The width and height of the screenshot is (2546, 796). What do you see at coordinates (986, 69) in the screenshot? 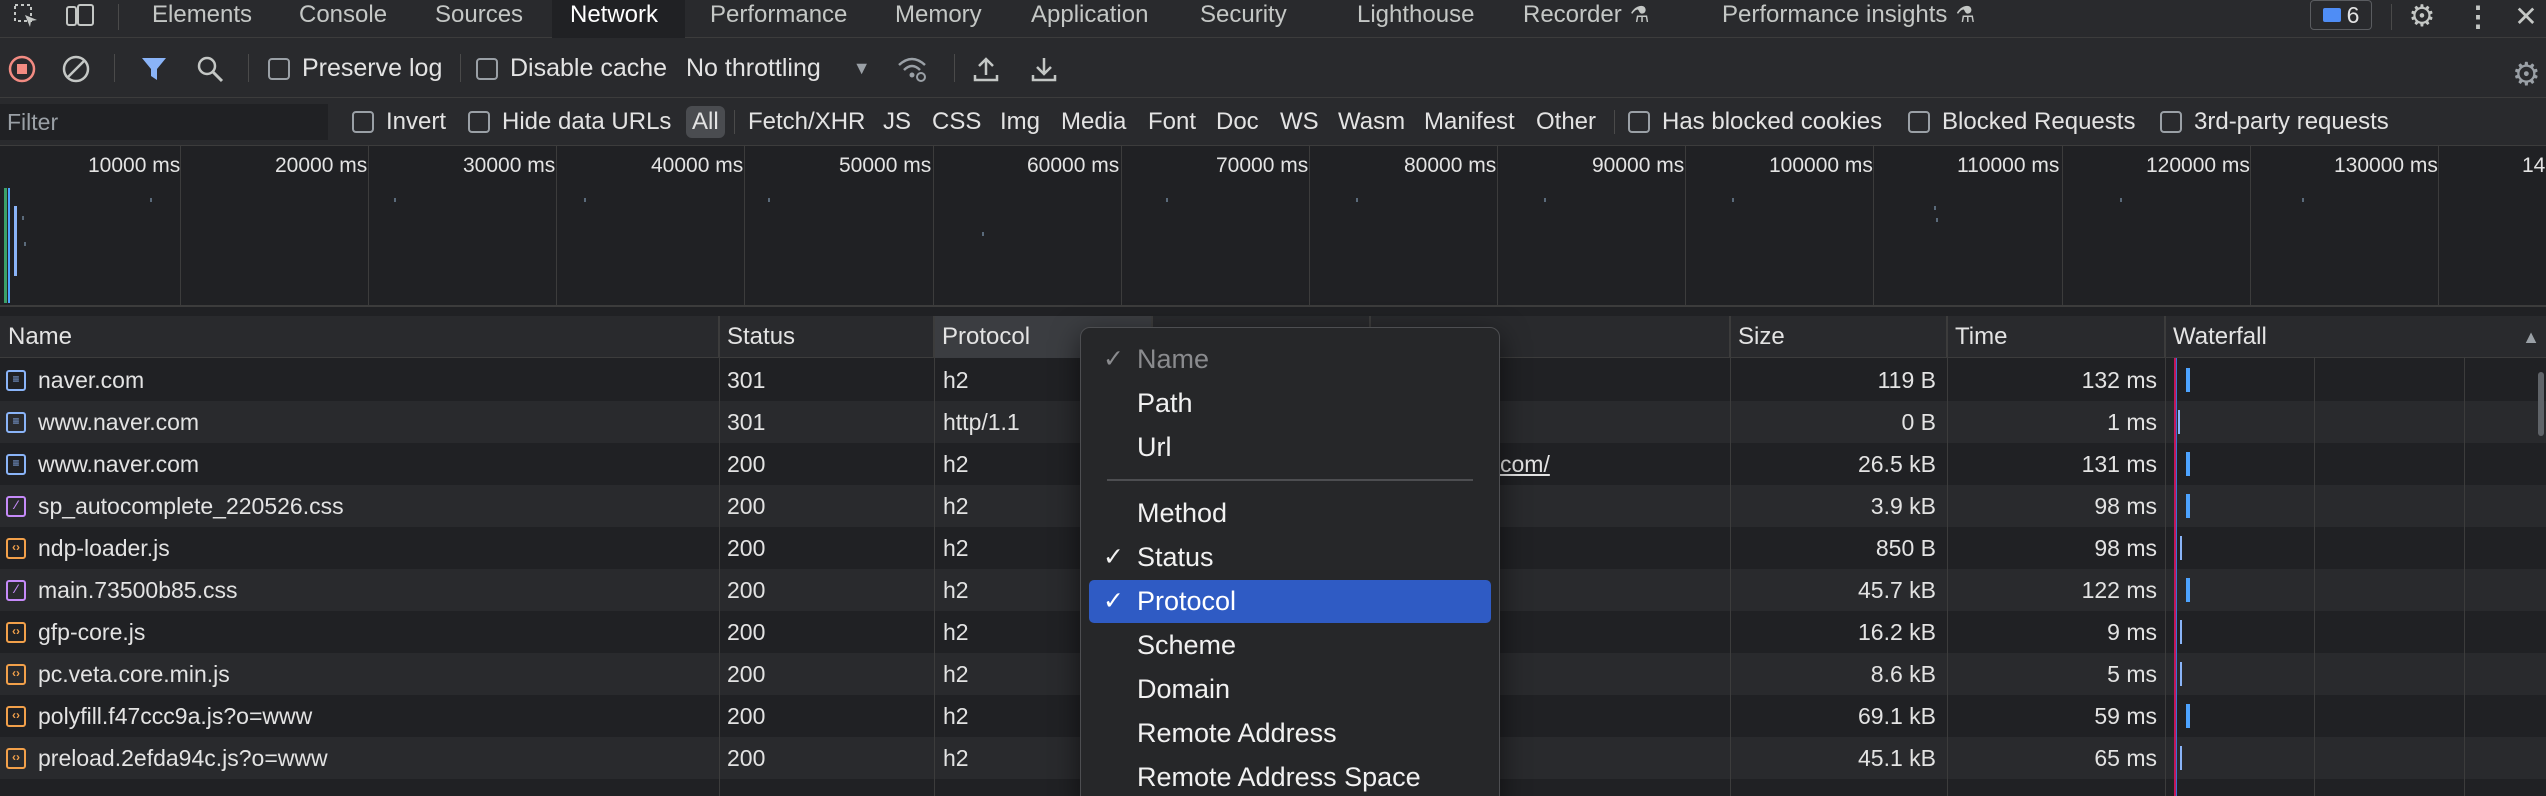
I see `import-har-icon` at bounding box center [986, 69].